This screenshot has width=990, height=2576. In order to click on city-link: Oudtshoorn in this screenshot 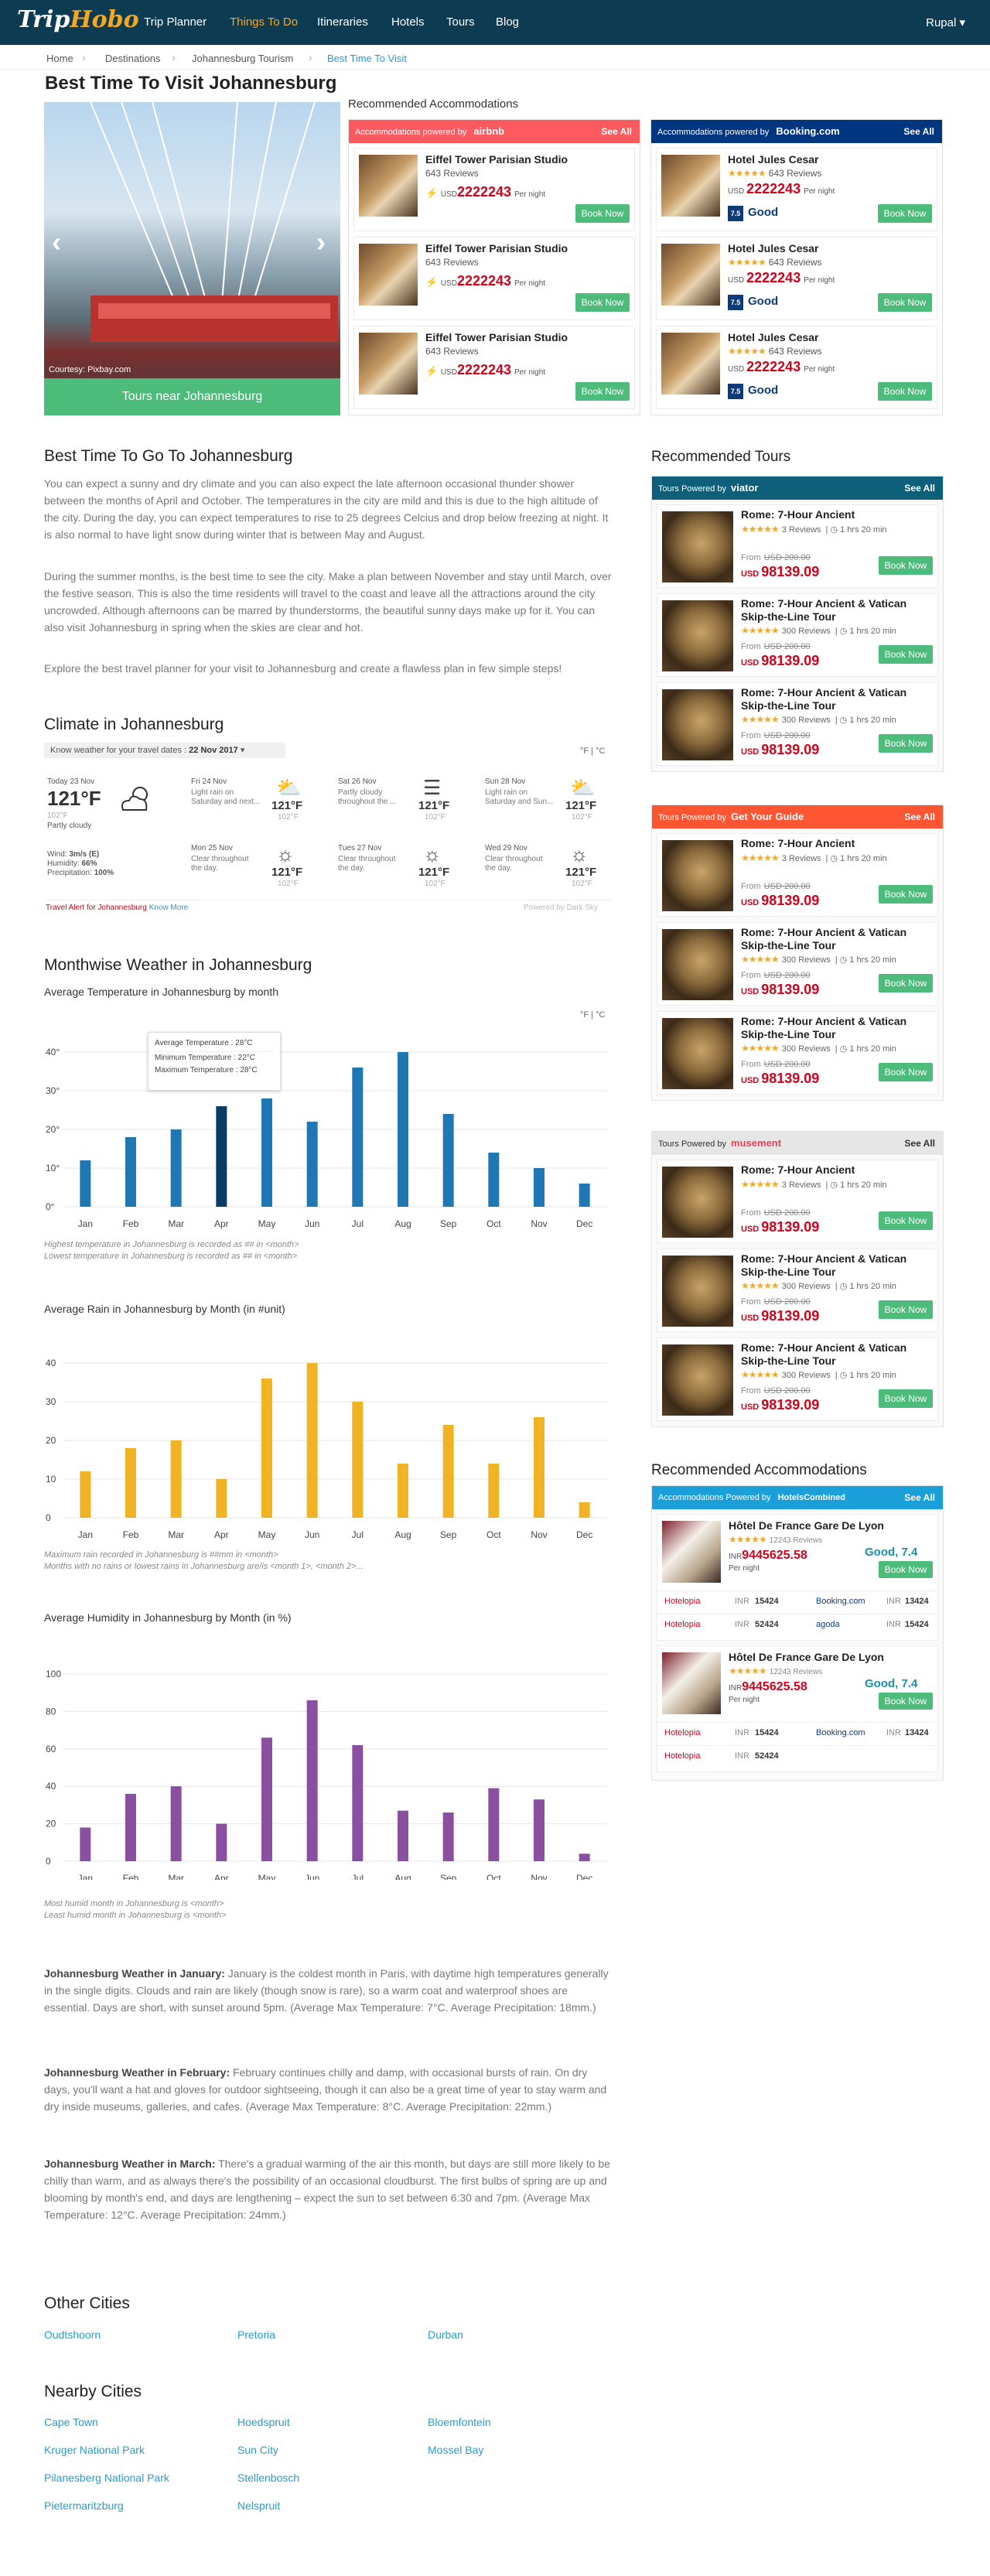, I will do `click(72, 2334)`.